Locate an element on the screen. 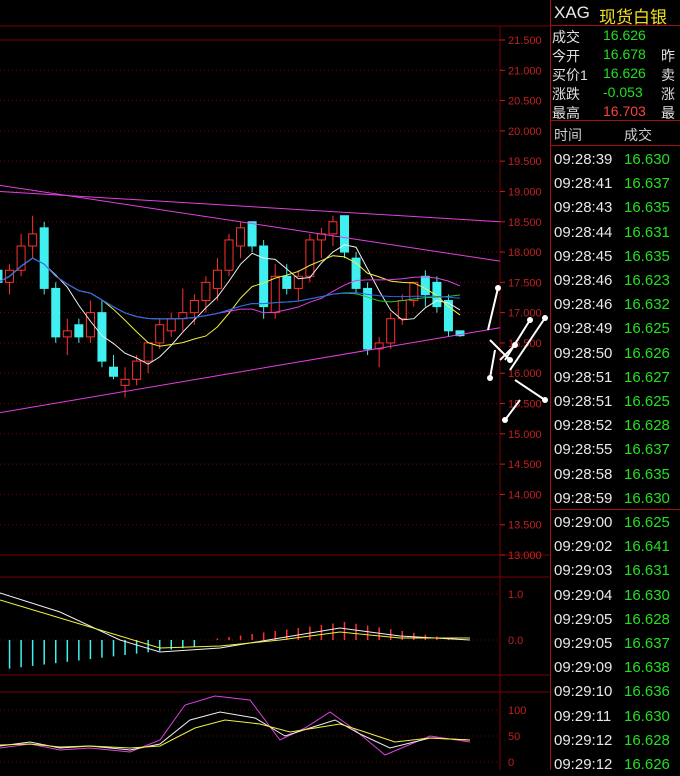 Image resolution: width=680 pixels, height=776 pixels. tick-row: 09:28:46 16.632 is located at coordinates (615, 304).